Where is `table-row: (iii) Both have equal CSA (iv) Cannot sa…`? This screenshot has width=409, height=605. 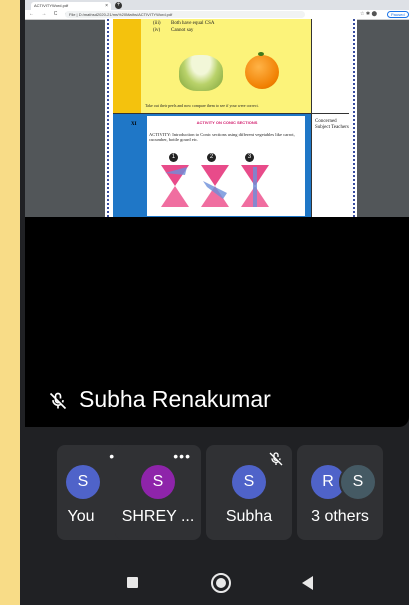
table-row: (iii) Both have equal CSA (iv) Cannot sa… is located at coordinates (231, 66).